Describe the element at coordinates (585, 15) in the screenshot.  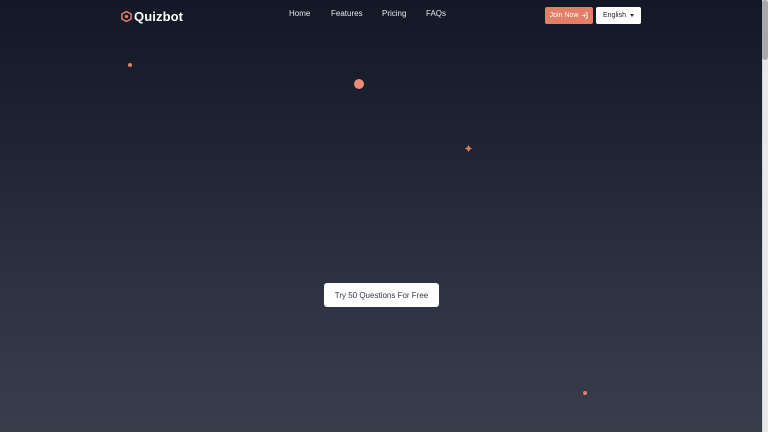
I see `login-arrow-icon` at that location.